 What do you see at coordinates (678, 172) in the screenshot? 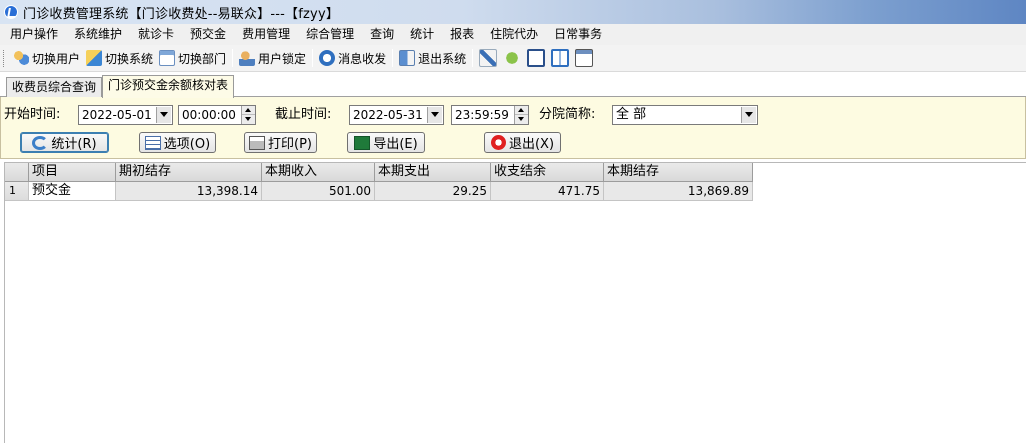
I see `column-header-closing: 本期结存` at bounding box center [678, 172].